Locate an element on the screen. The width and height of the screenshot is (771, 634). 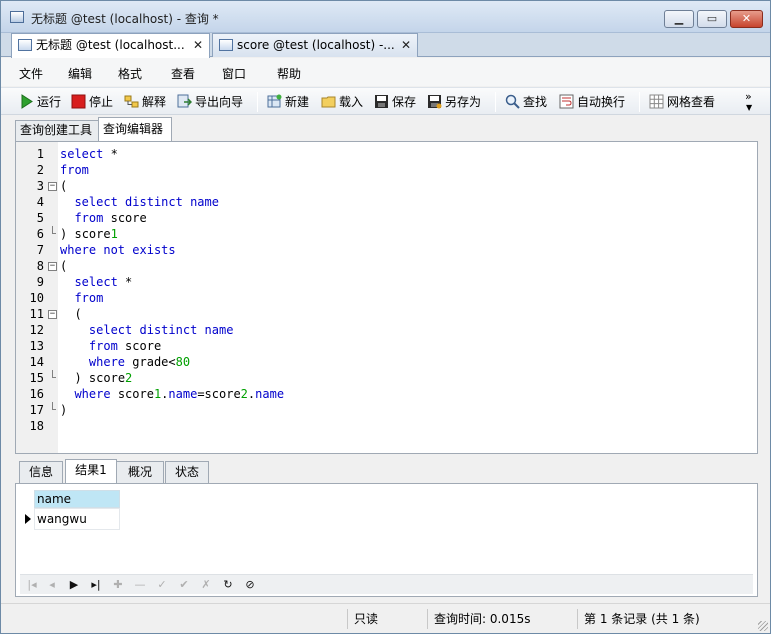
save-button: 保存 is located at coordinates (395, 102).